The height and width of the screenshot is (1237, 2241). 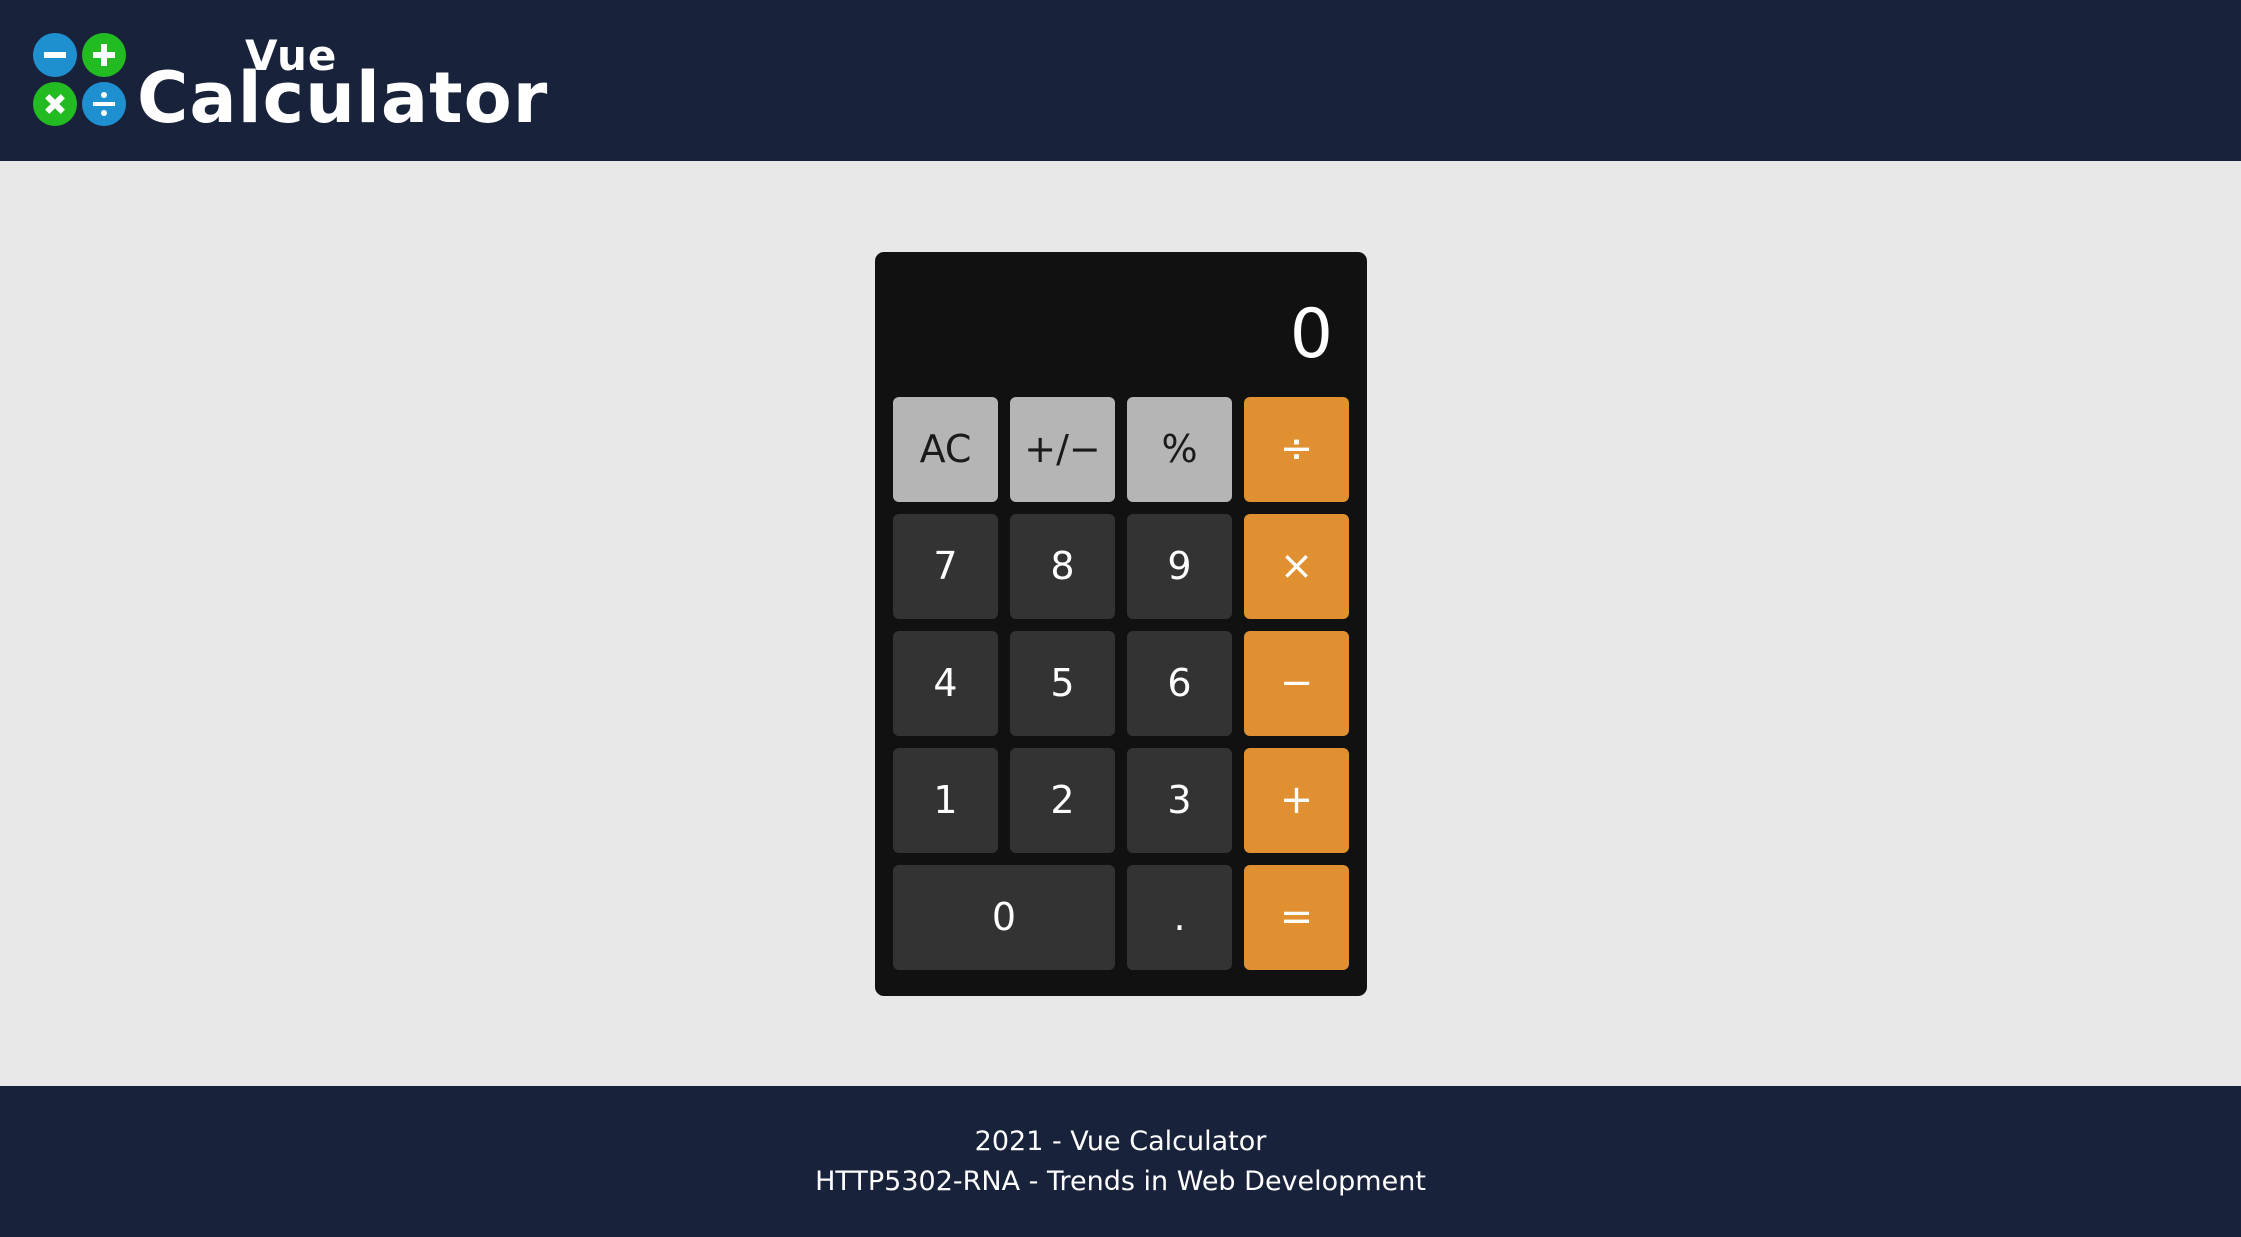 What do you see at coordinates (1179, 917) in the screenshot?
I see `decimal-button: .` at bounding box center [1179, 917].